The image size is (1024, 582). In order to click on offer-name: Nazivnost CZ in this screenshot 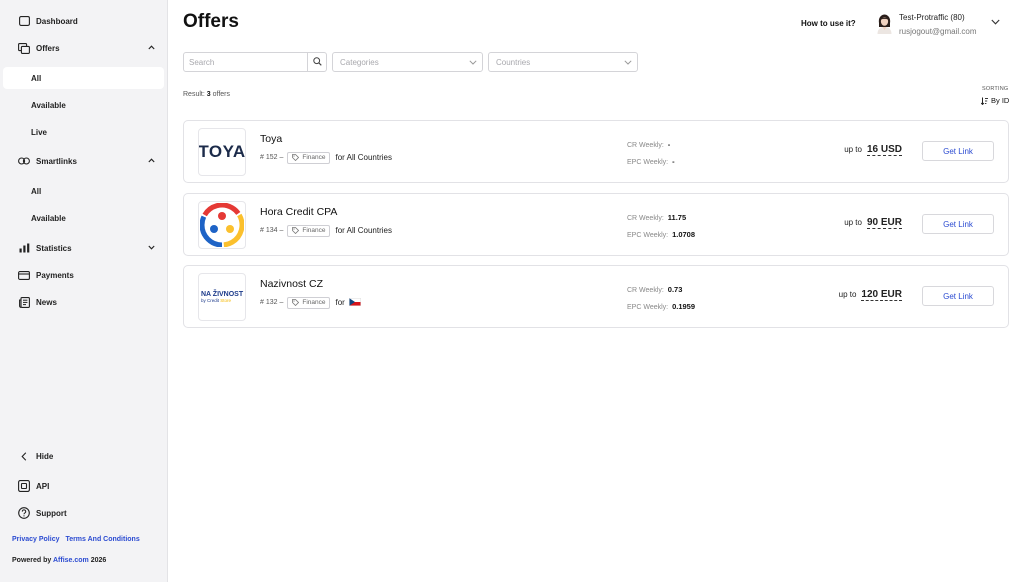, I will do `click(291, 284)`.